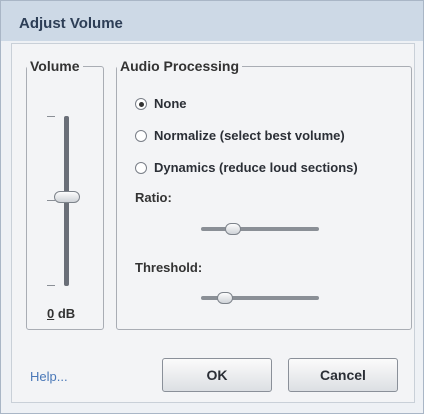  Describe the element at coordinates (260, 229) in the screenshot. I see `ratio-slider-track` at that location.